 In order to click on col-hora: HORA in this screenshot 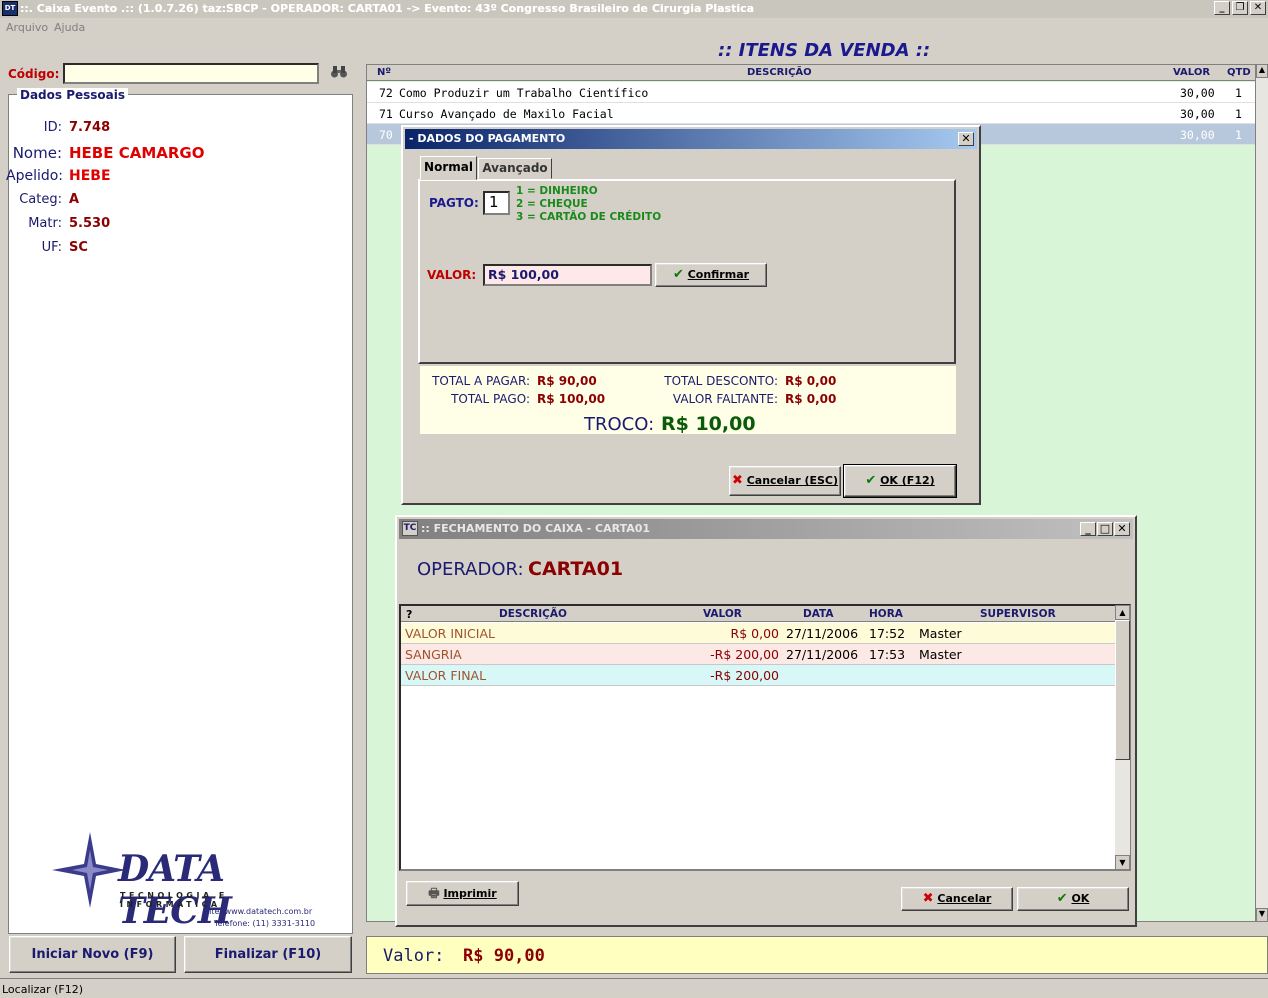, I will do `click(886, 614)`.